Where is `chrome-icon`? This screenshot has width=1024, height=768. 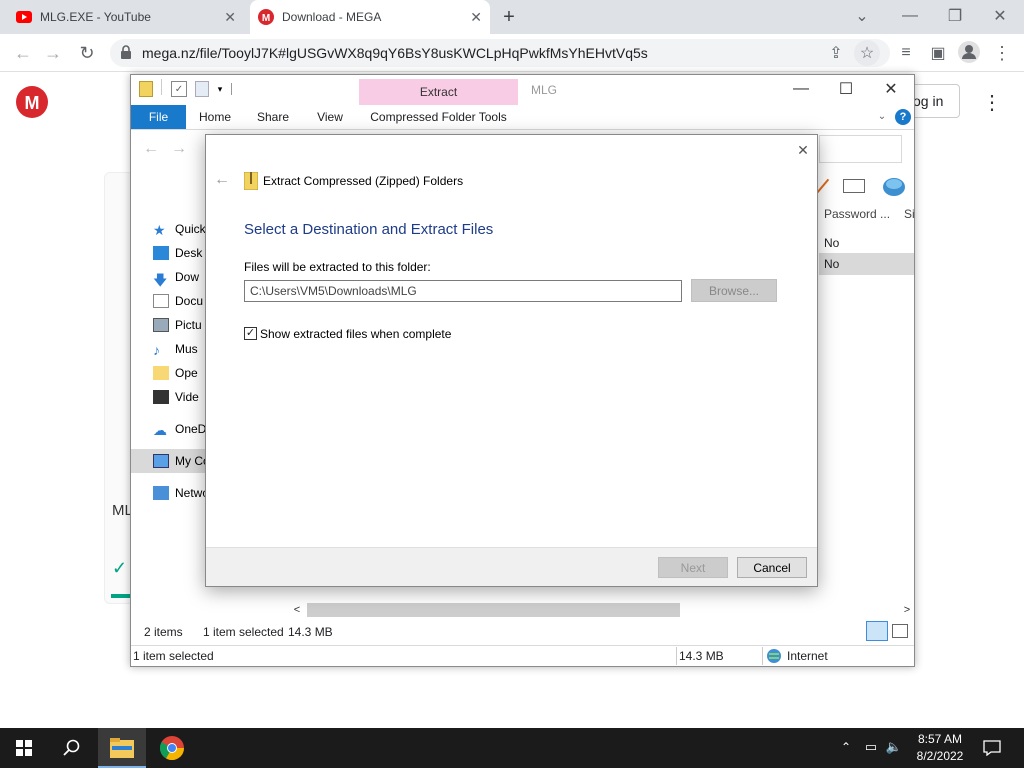 chrome-icon is located at coordinates (172, 748).